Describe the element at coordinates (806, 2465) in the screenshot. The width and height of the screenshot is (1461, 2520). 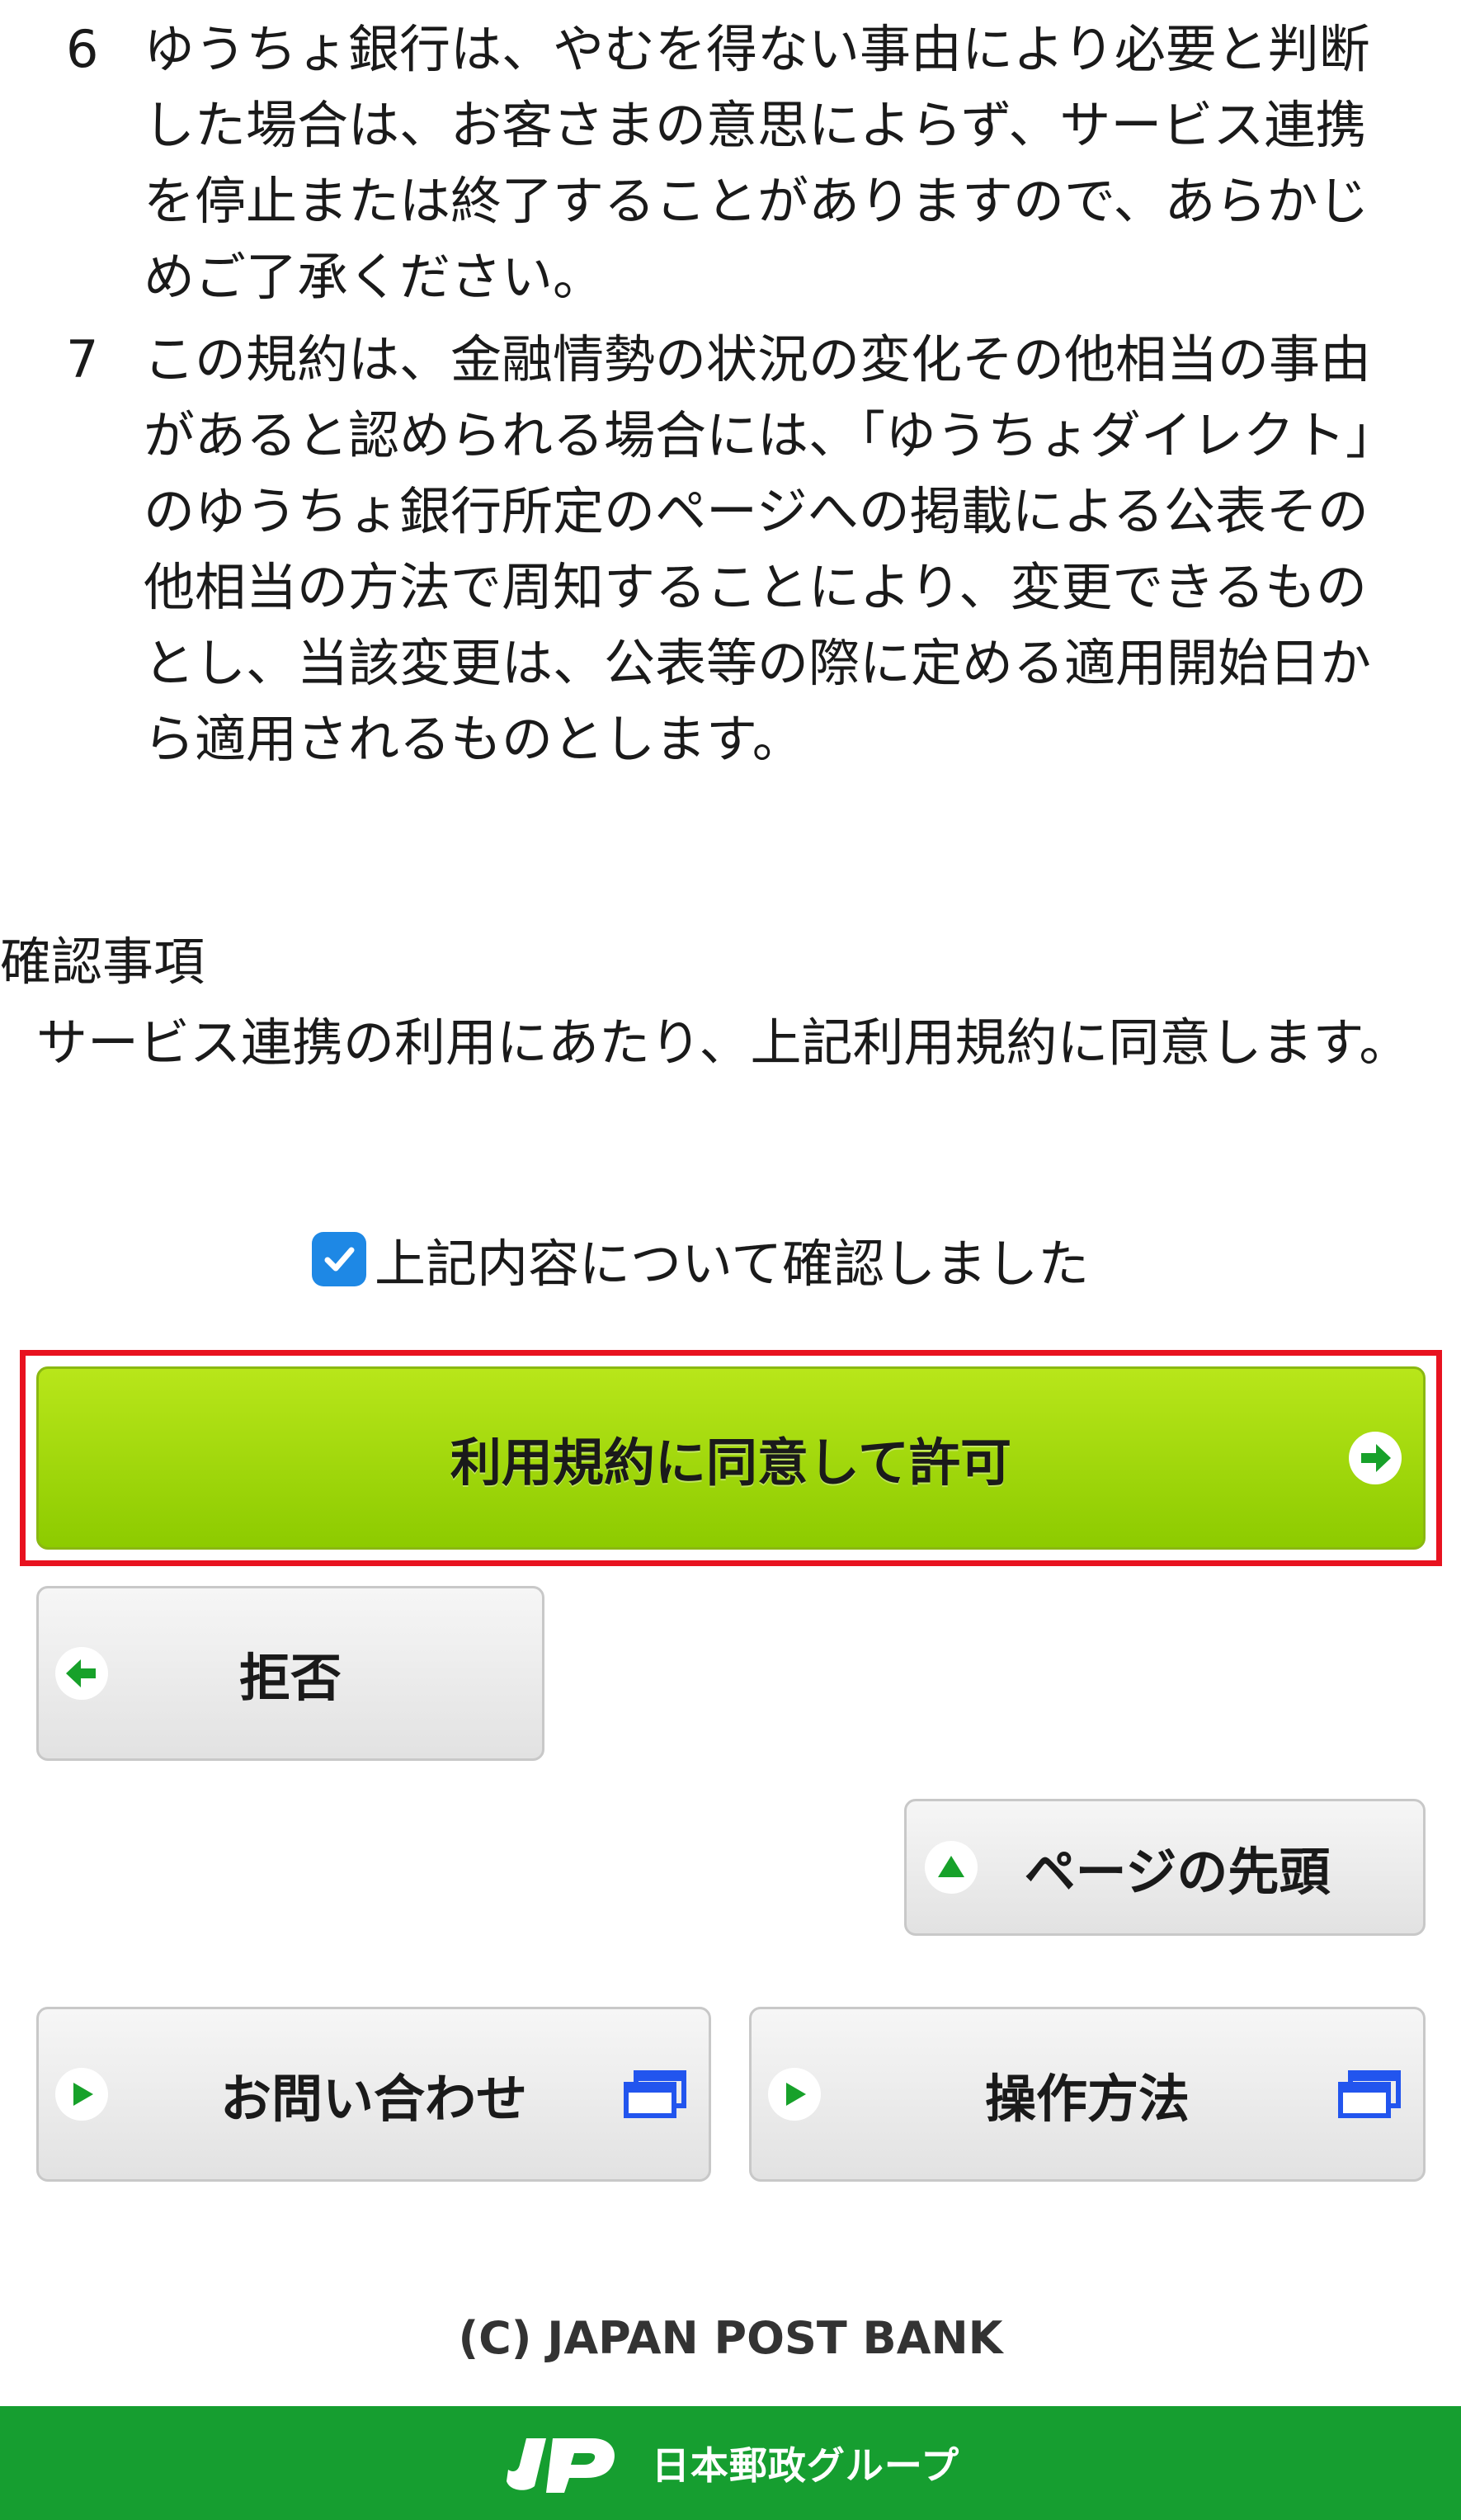
I see `group-name: 日本郵政グループ` at that location.